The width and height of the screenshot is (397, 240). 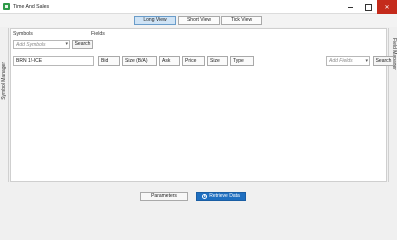 I want to click on field-chip-price: Price, so click(x=193, y=61).